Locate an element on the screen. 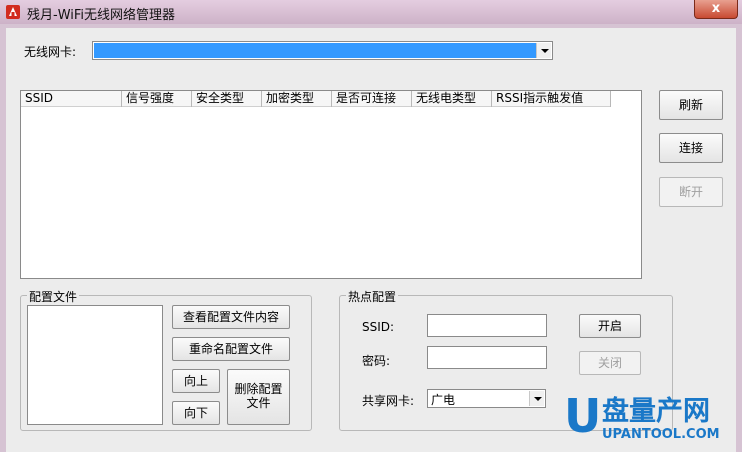 The width and height of the screenshot is (742, 452). watermark-site: UPANTOOL.COM is located at coordinates (661, 434).